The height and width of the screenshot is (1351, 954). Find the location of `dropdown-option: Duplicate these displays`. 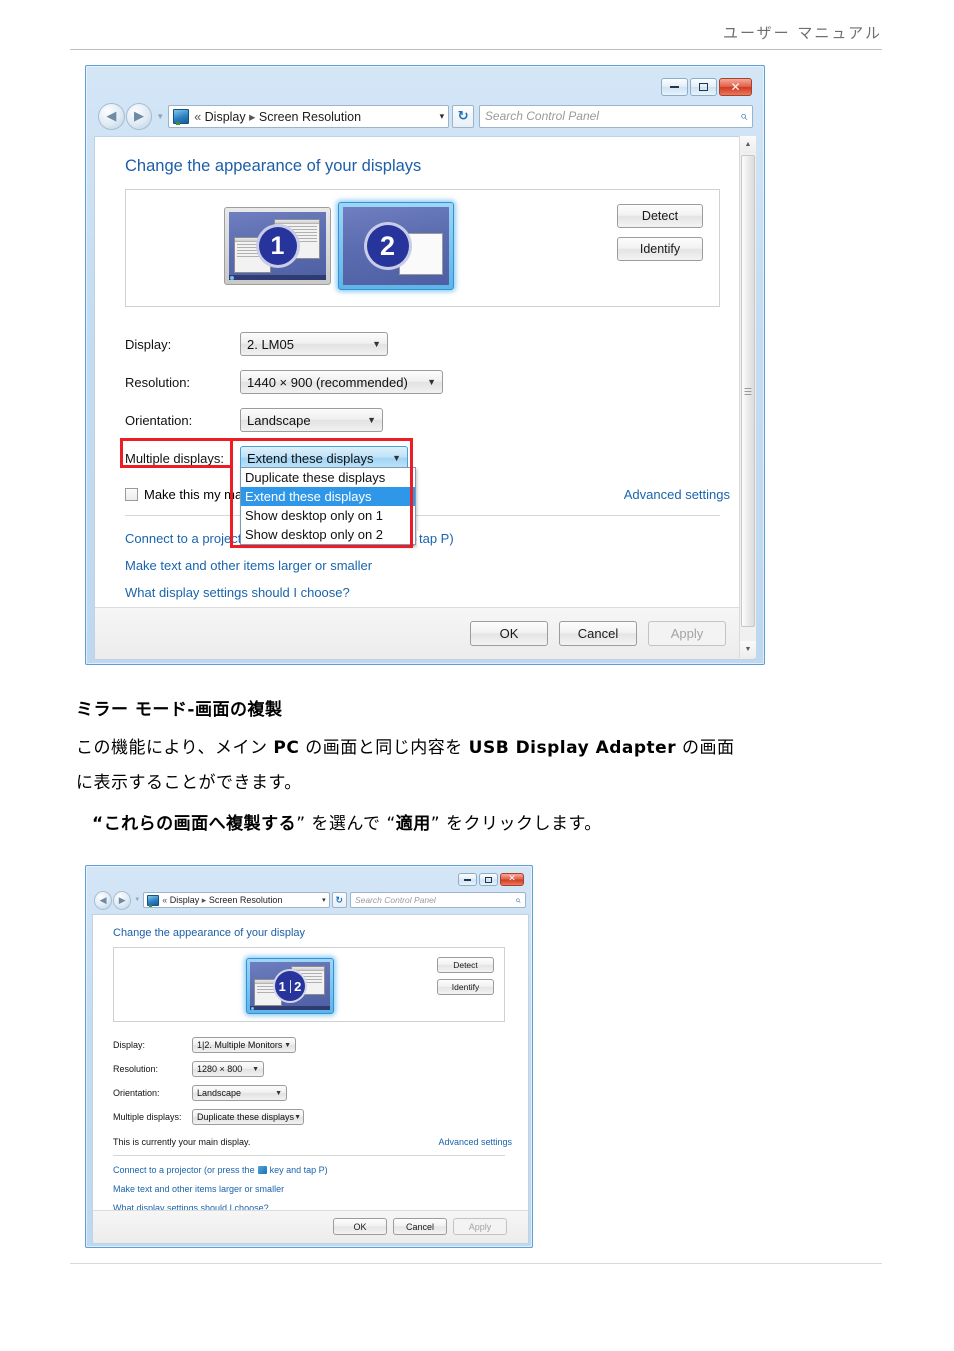

dropdown-option: Duplicate these displays is located at coordinates (328, 477).